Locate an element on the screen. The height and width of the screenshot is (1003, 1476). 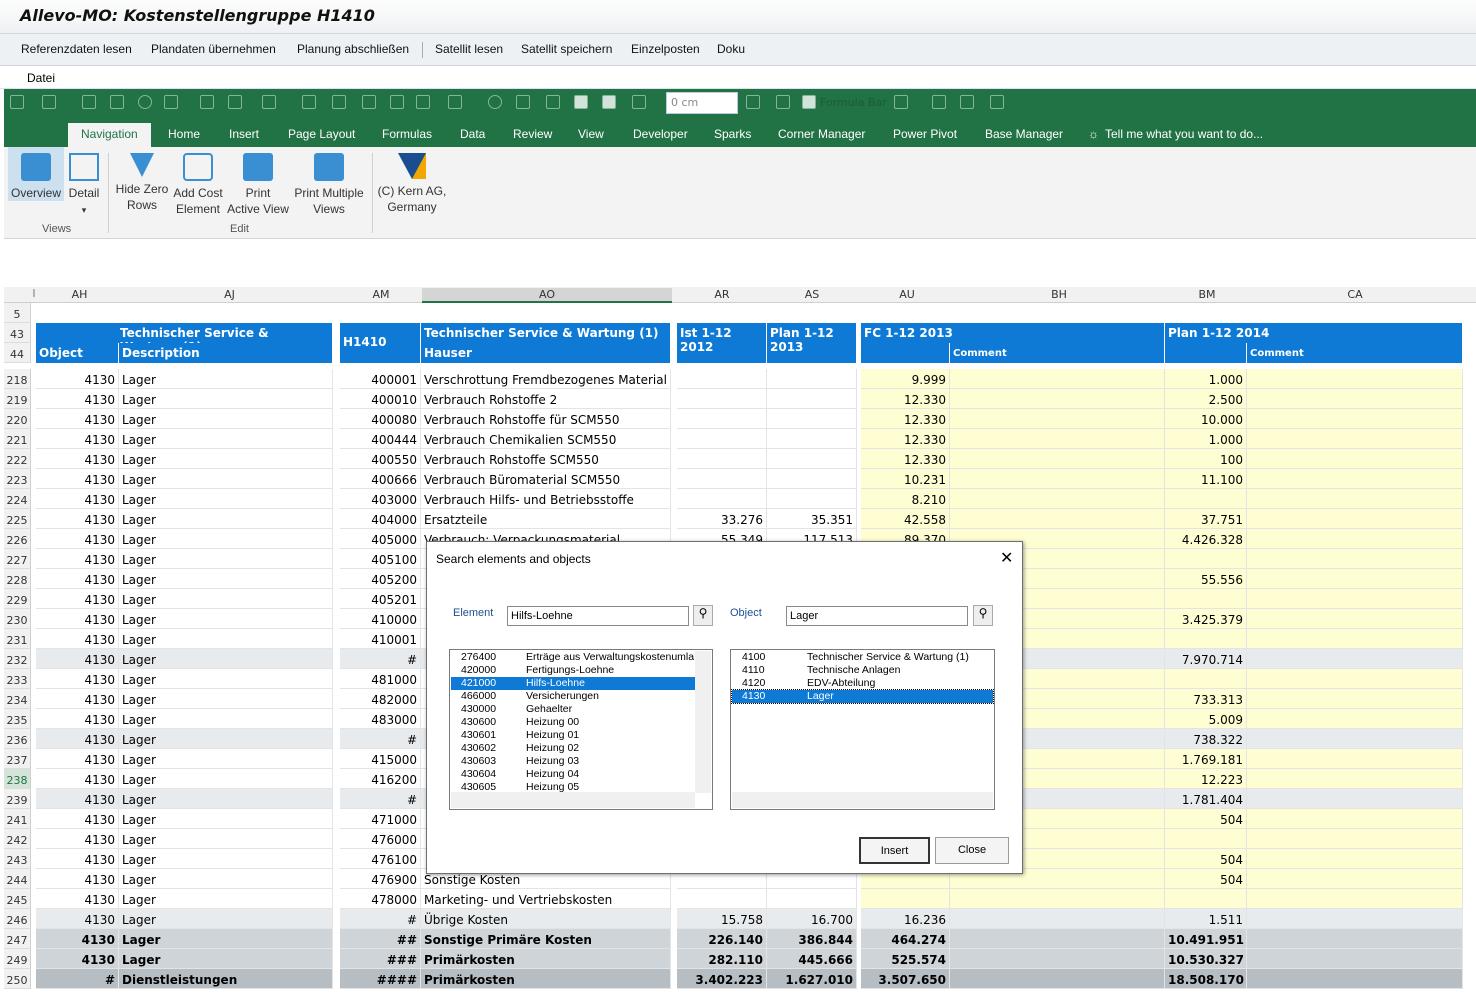
back-icon is located at coordinates (609, 102).